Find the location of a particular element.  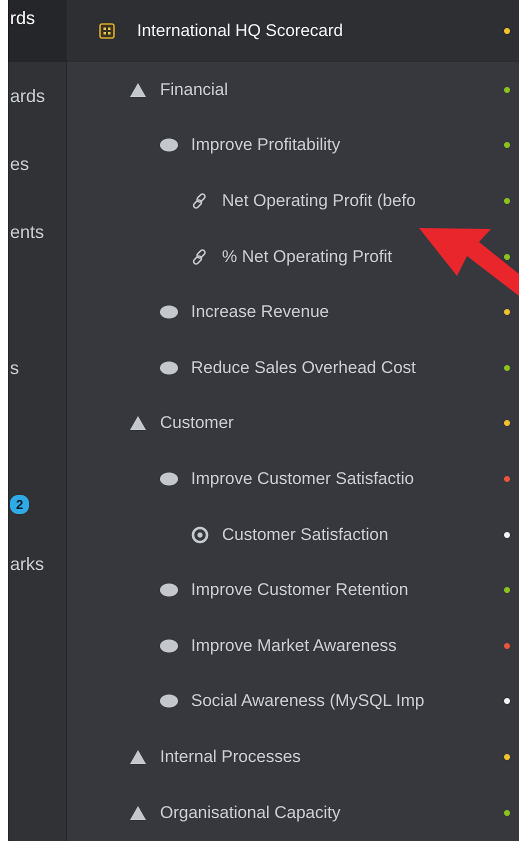

sidebar-item: rds is located at coordinates (37, 31).